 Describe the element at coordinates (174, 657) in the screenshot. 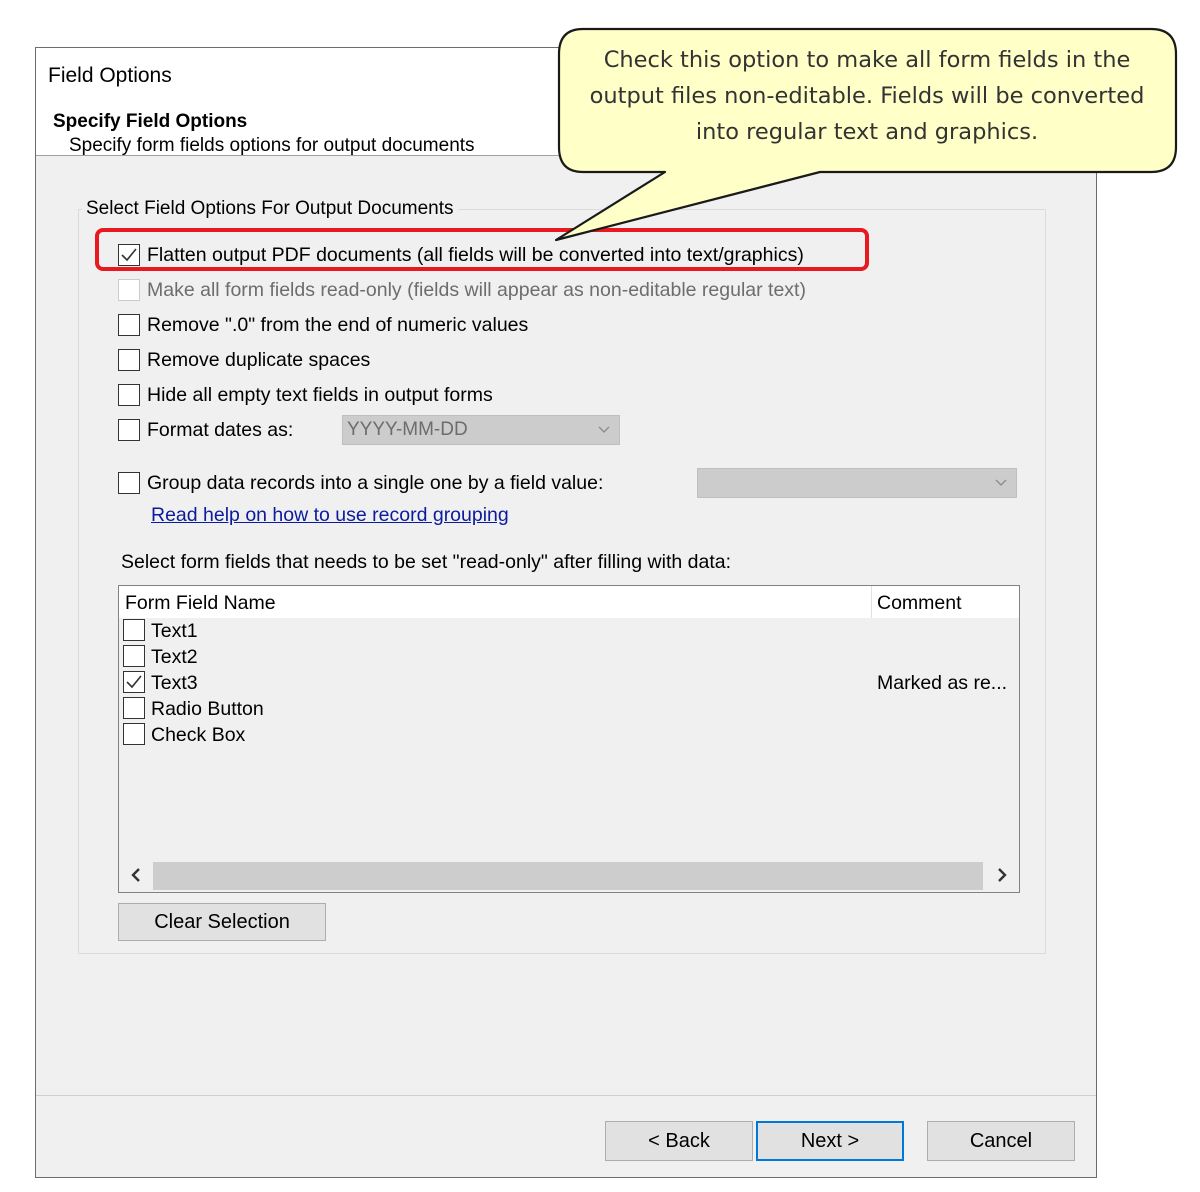

I see `field-name: Text2` at that location.